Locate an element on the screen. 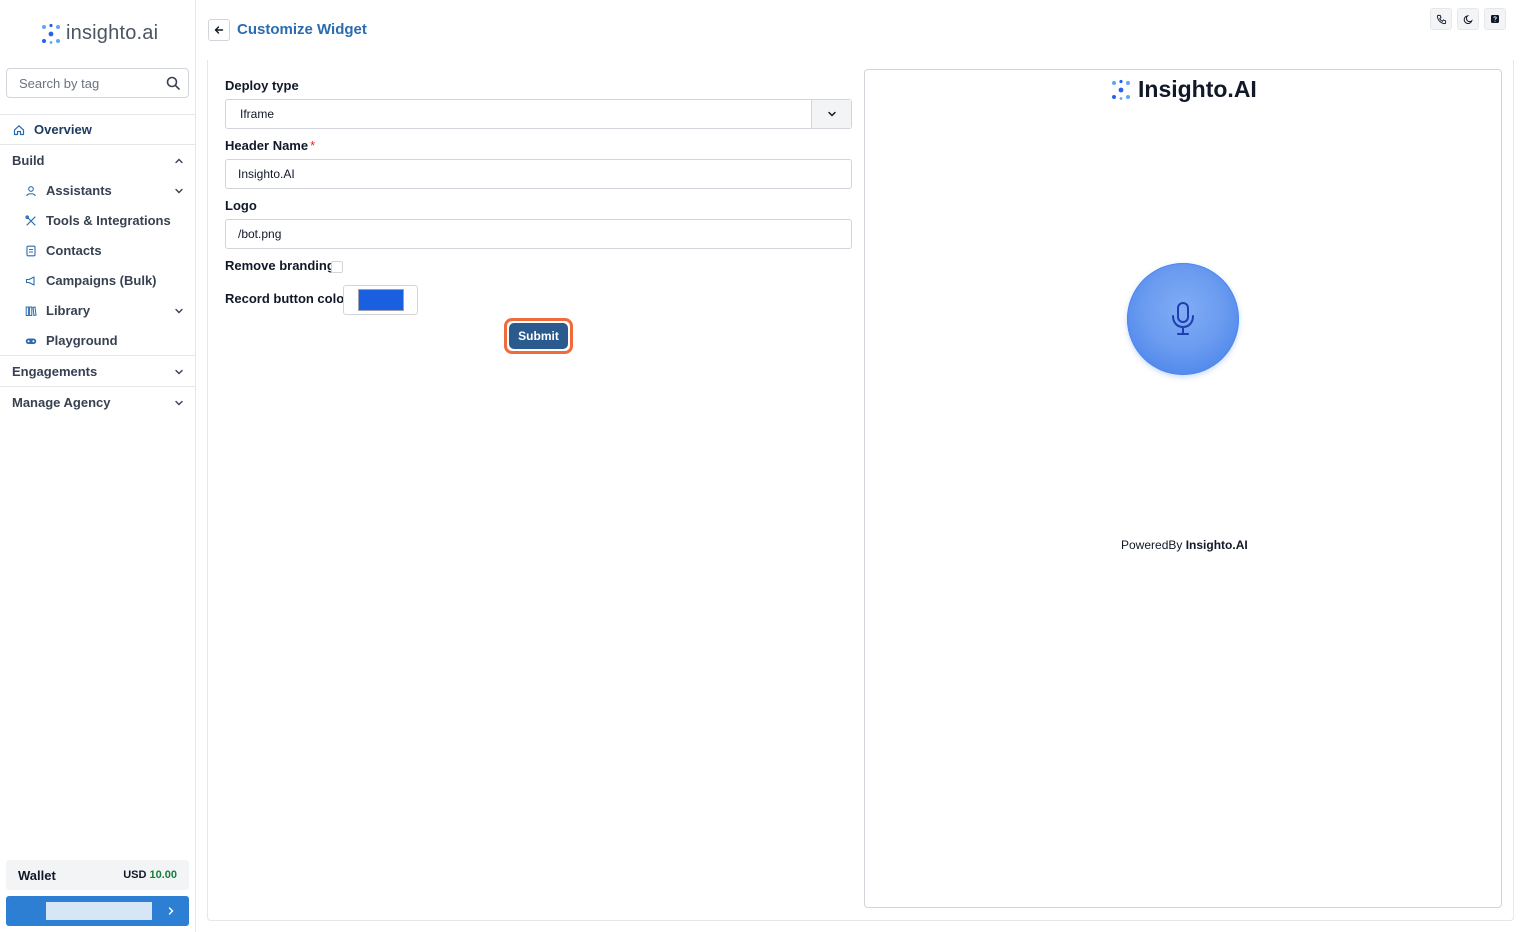 This screenshot has width=1526, height=932. record-button-color-picker is located at coordinates (380, 300).